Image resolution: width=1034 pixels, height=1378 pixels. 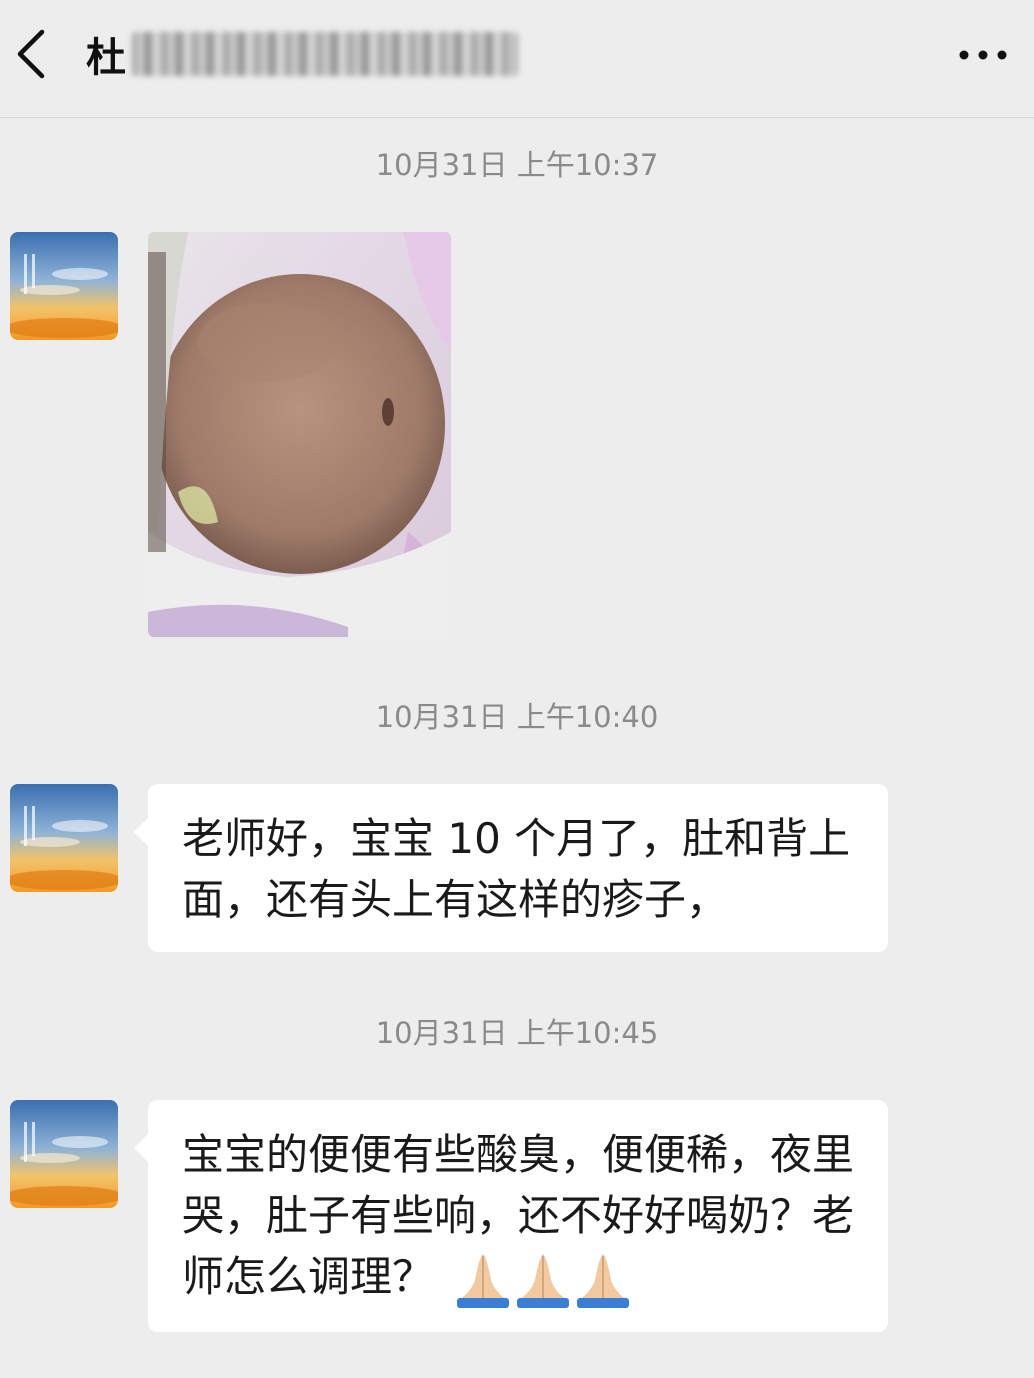 I want to click on message-timestamp: 10月31日 上午10:40, so click(x=517, y=717).